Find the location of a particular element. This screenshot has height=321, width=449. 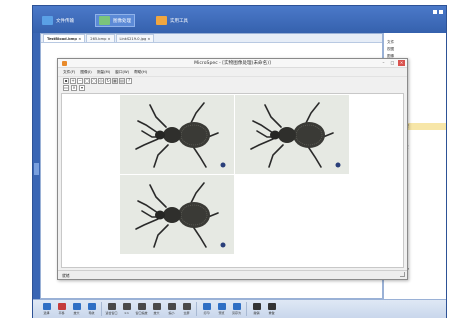

zoom-fit-icon: ◻ is located at coordinates (87, 80).